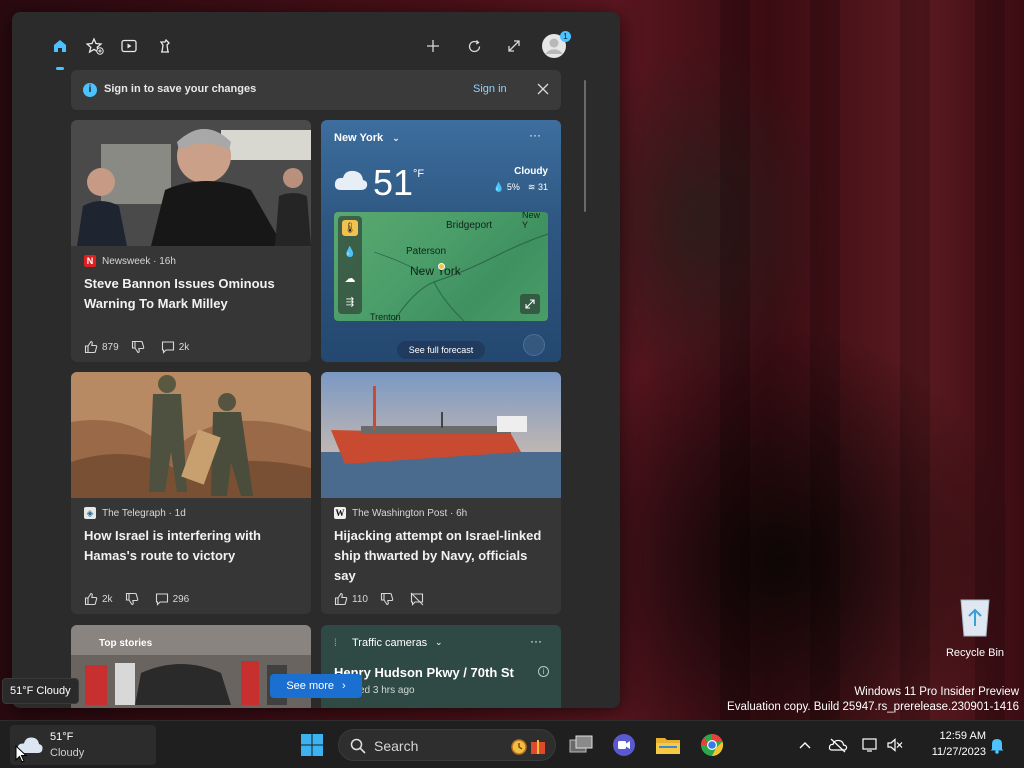  What do you see at coordinates (110, 347) in the screenshot?
I see `like-count: 879` at bounding box center [110, 347].